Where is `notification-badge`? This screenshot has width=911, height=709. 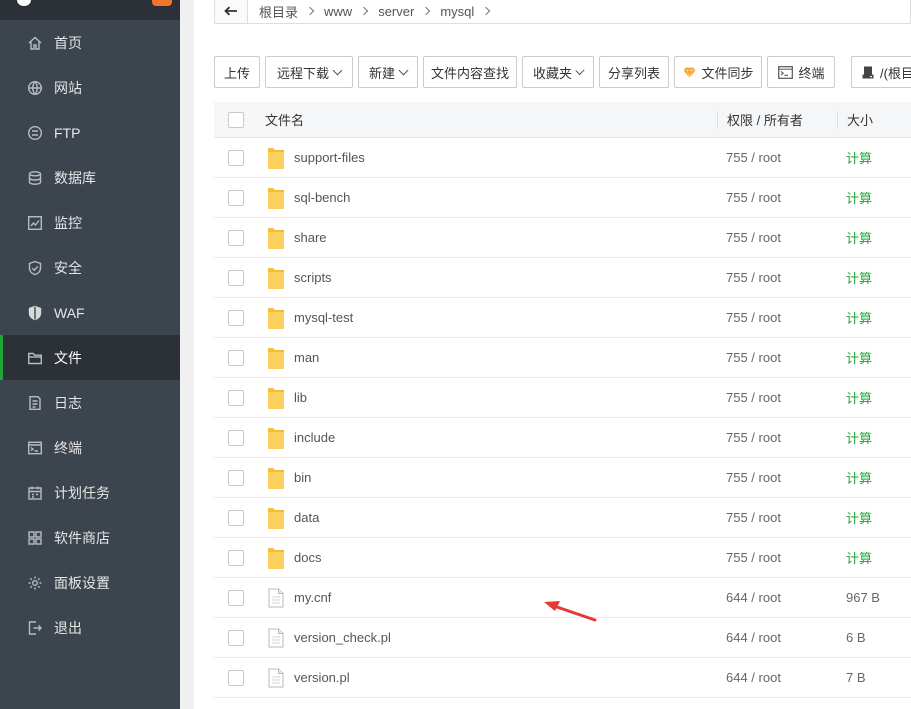
notification-badge is located at coordinates (162, 3).